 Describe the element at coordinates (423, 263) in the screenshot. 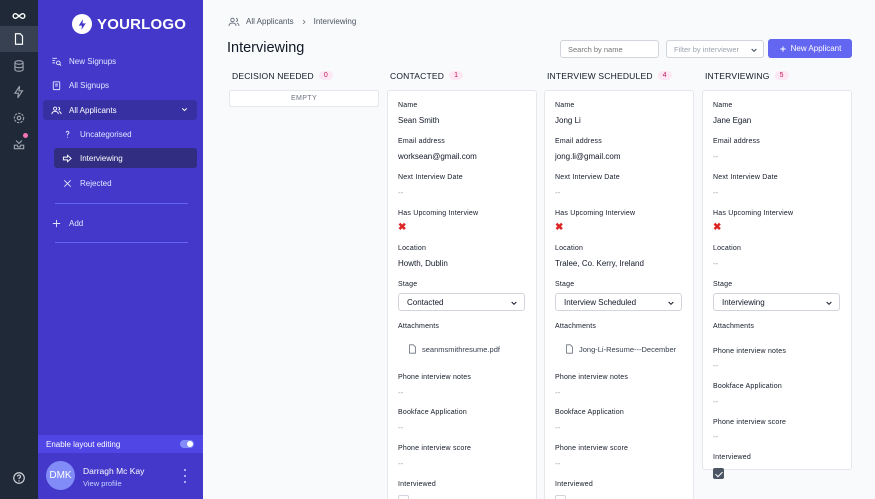

I see `applicant-location: Howth, Dublin` at that location.